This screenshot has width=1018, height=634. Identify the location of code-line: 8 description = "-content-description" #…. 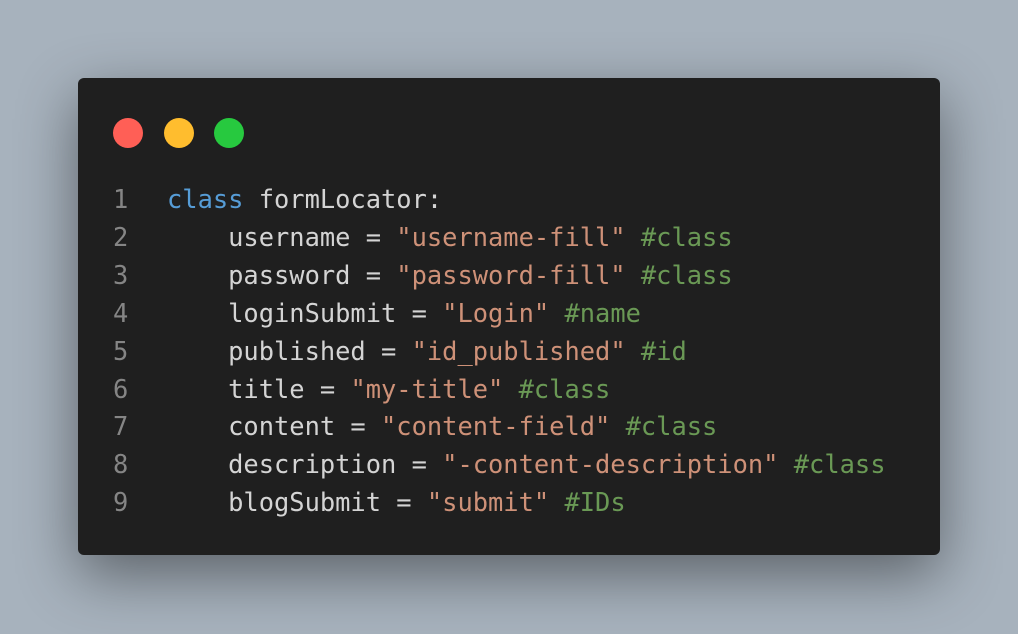
(481, 465).